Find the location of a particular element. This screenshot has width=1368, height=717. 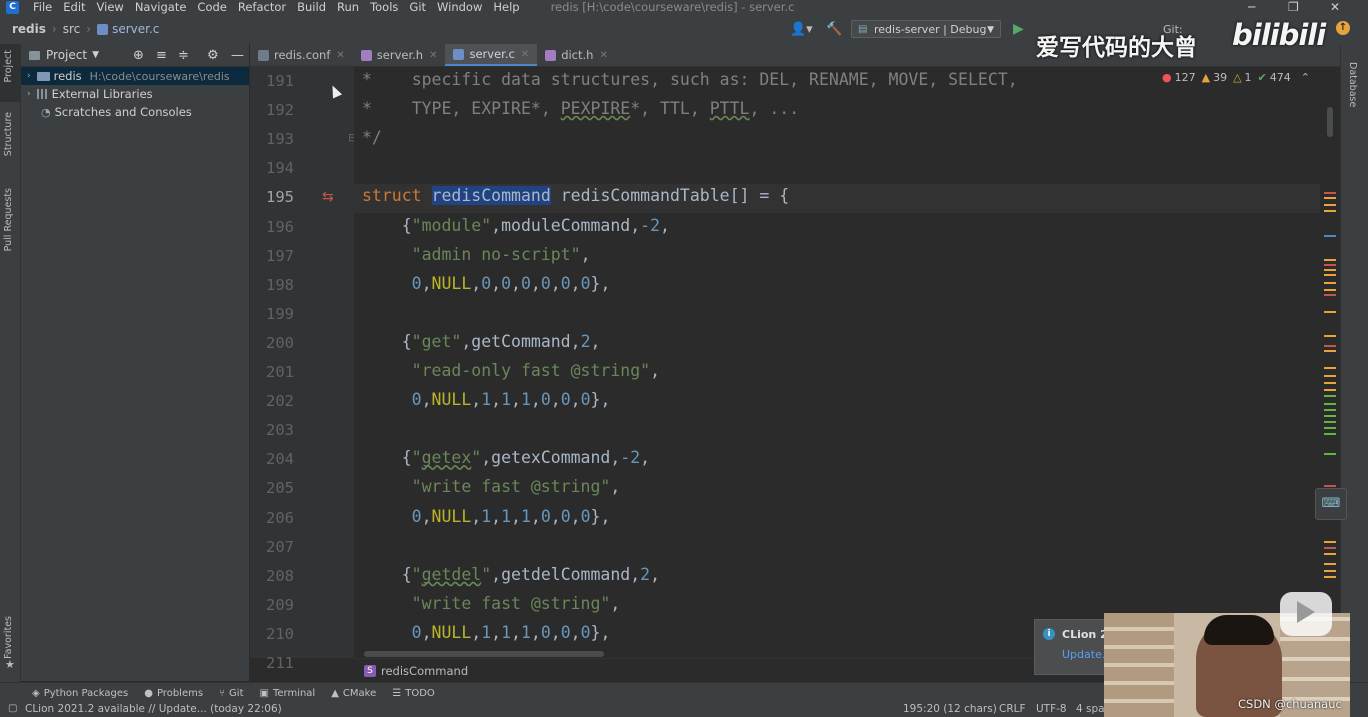

tab-server-c: server.c ✕ is located at coordinates (491, 55).